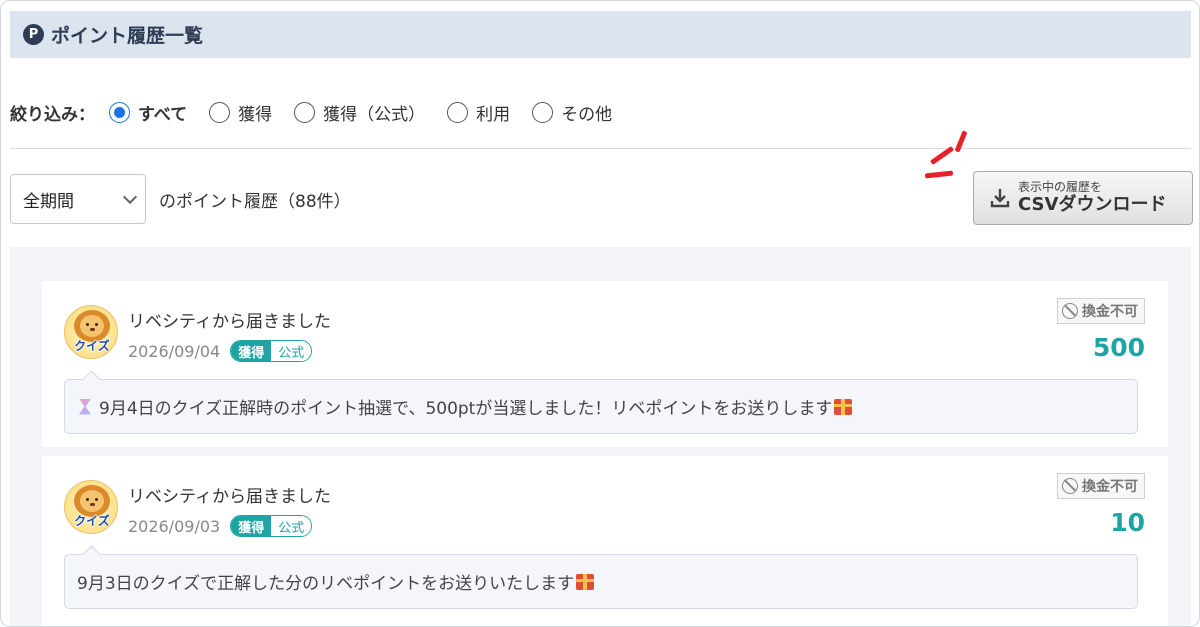 The height and width of the screenshot is (627, 1200). I want to click on hourglass-icon, so click(85, 407).